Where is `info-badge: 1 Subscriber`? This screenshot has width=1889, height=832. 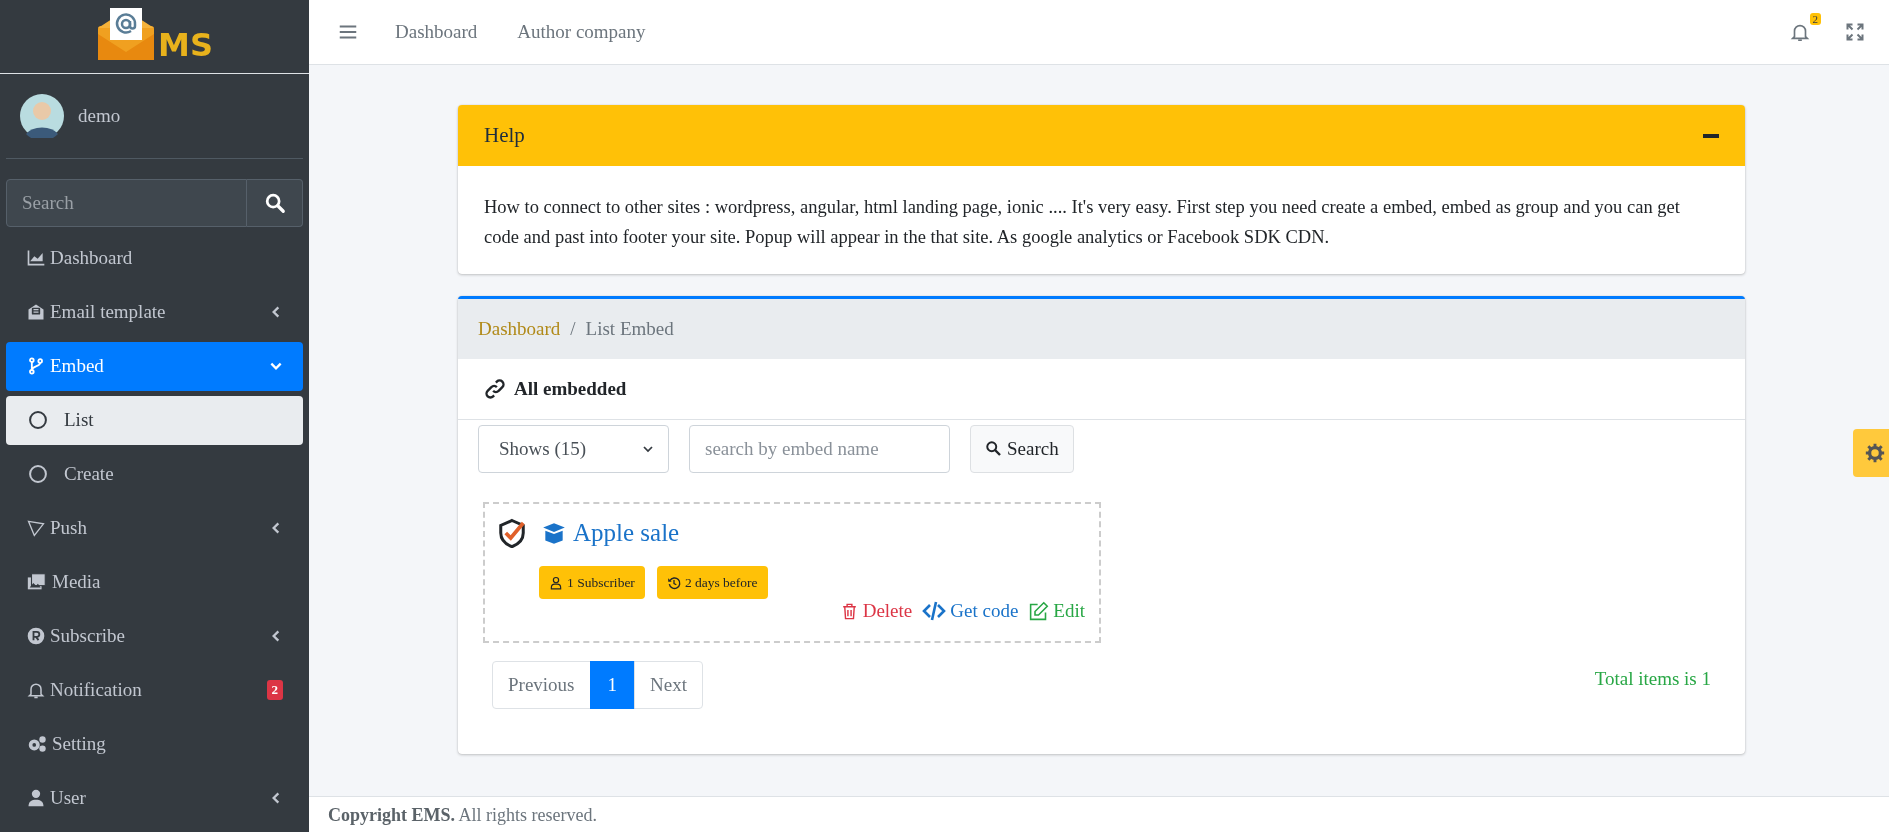 info-badge: 1 Subscriber is located at coordinates (592, 582).